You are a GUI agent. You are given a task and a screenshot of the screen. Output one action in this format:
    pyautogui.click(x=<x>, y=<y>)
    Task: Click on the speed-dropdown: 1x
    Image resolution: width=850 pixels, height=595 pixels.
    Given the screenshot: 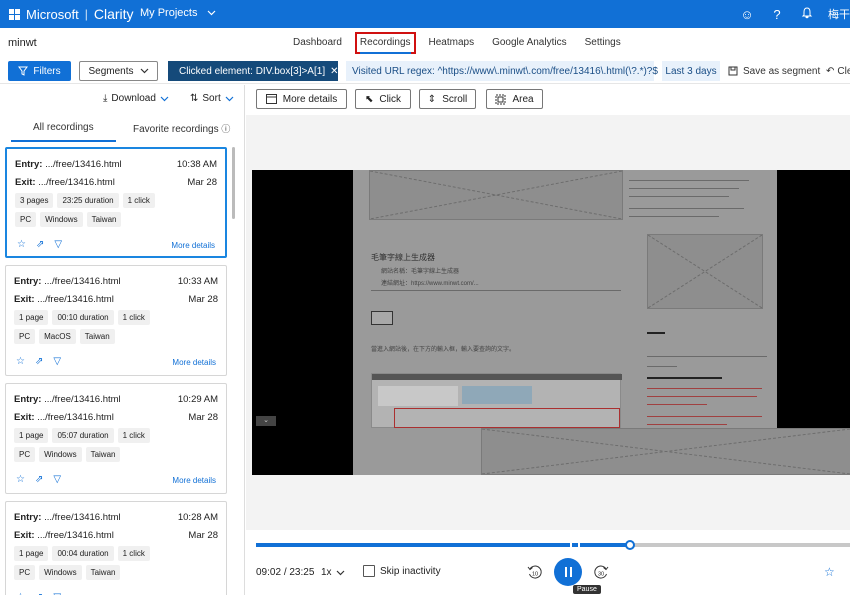 What is the action you would take?
    pyautogui.click(x=333, y=572)
    